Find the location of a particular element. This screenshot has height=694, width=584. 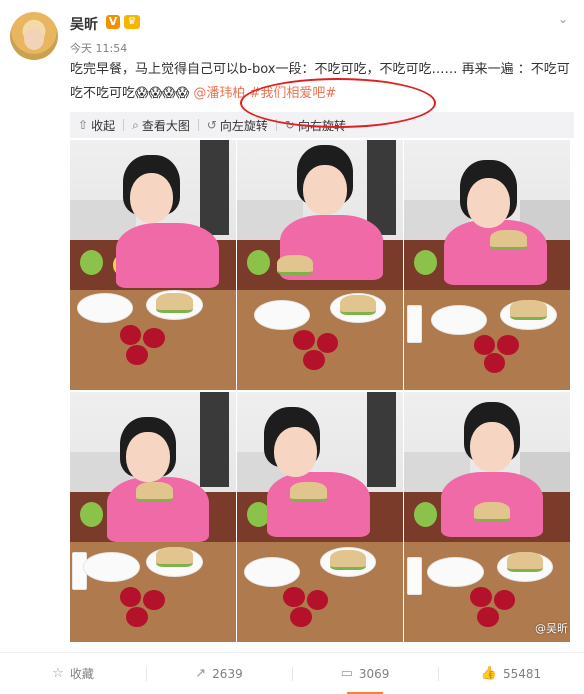

comment-icon: ▭ is located at coordinates (346, 673).